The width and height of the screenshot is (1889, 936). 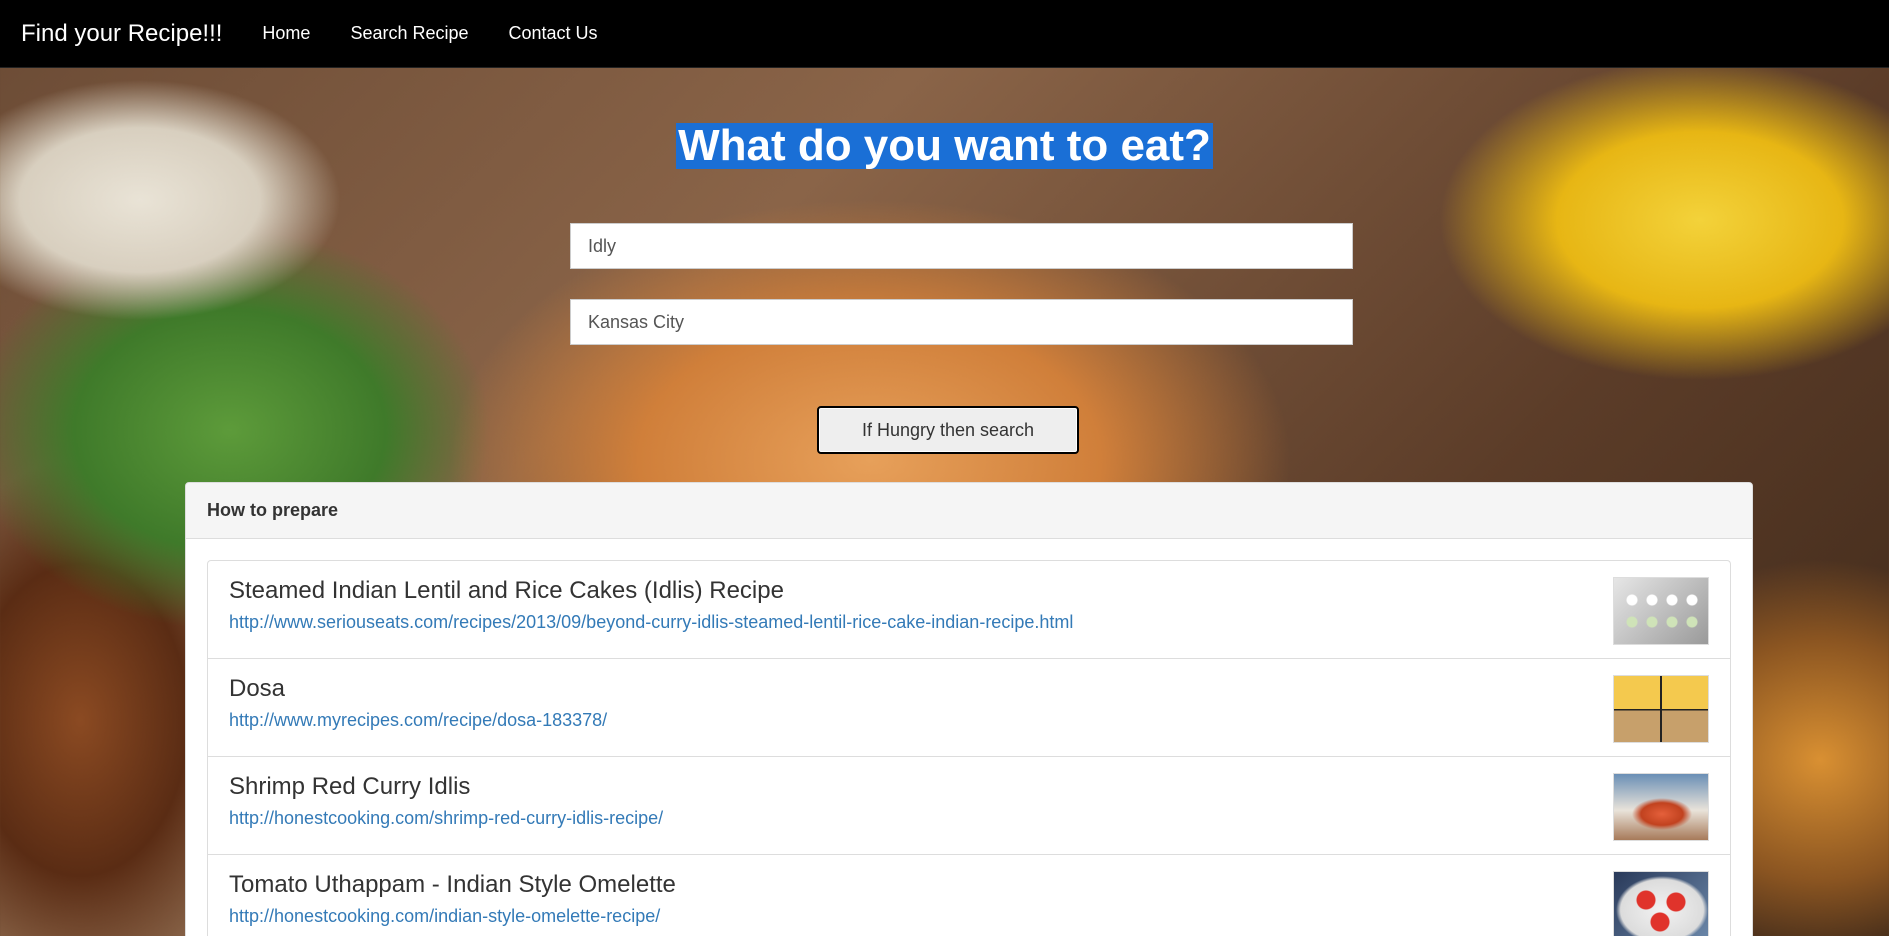 I want to click on brand-logo: Find your Recipe!!!, so click(x=121, y=34).